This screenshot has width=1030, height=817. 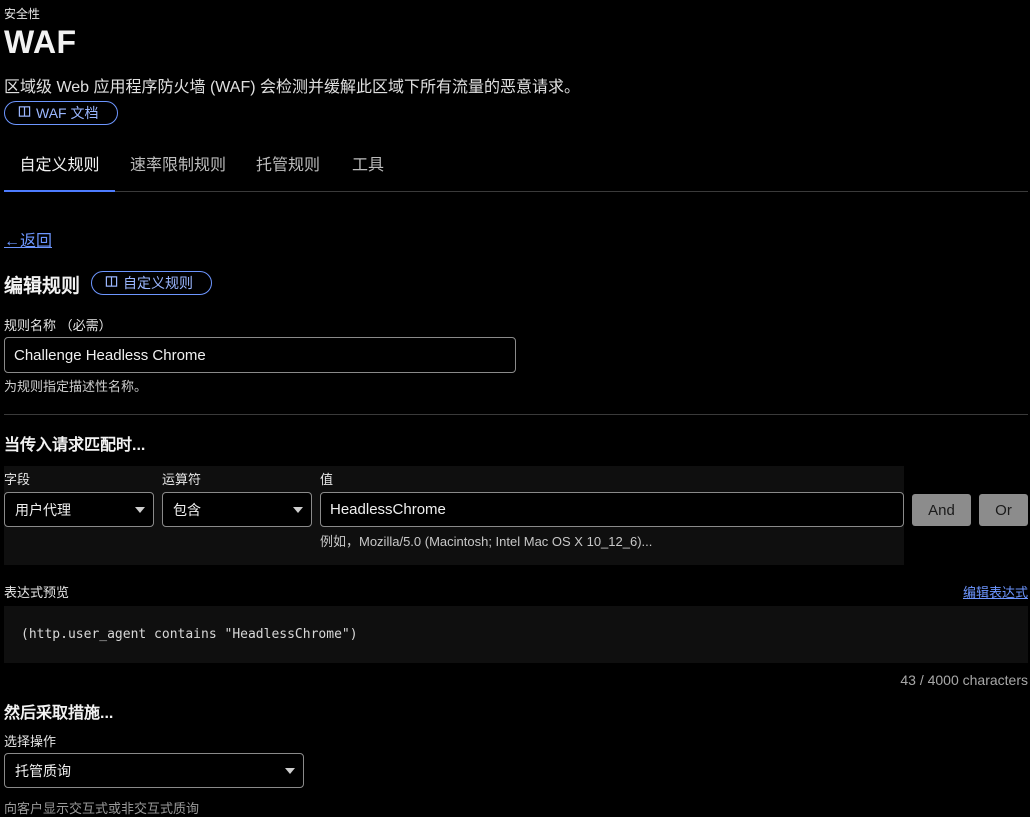 What do you see at coordinates (260, 355) in the screenshot?
I see `rule-name-input: Challenge Headless Chrome` at bounding box center [260, 355].